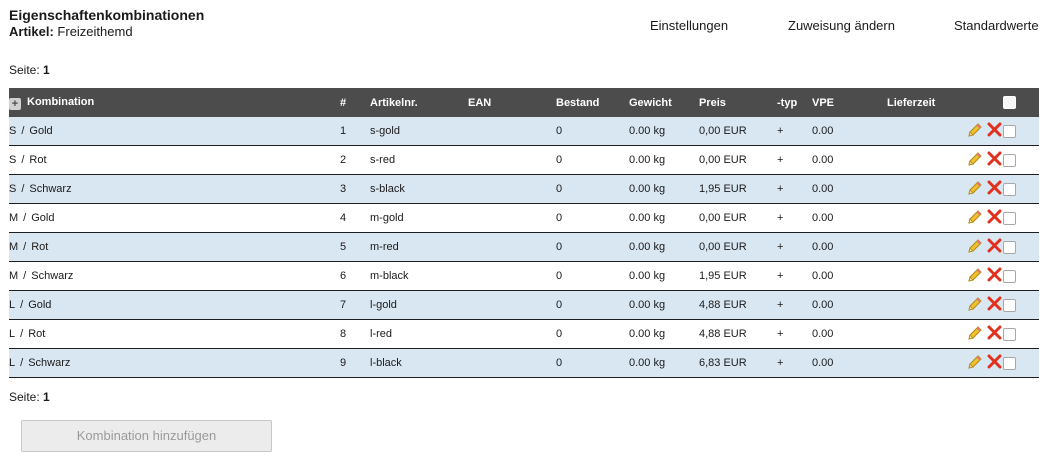  I want to click on cell-article-no: l-gold, so click(419, 305).